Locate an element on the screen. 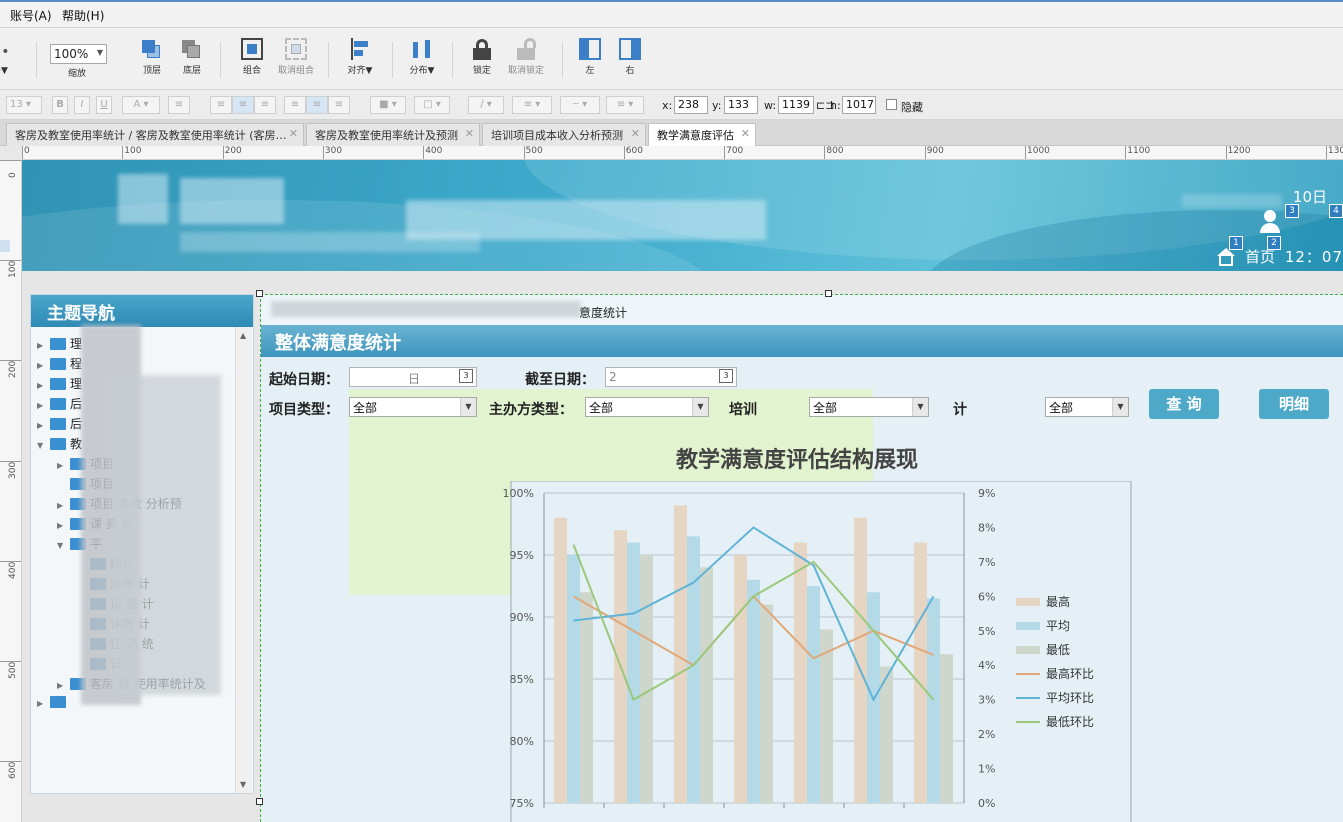  font-size-select: 13 ▾ is located at coordinates (24, 105).